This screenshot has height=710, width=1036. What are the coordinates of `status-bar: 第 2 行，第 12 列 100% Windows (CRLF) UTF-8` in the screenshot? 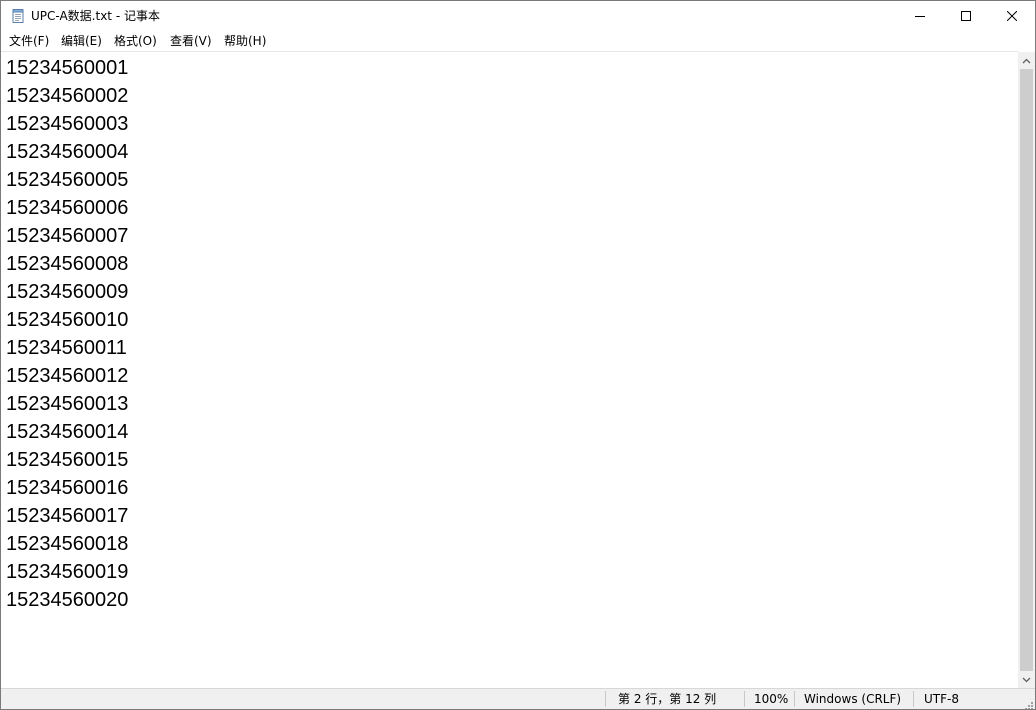 It's located at (518, 698).